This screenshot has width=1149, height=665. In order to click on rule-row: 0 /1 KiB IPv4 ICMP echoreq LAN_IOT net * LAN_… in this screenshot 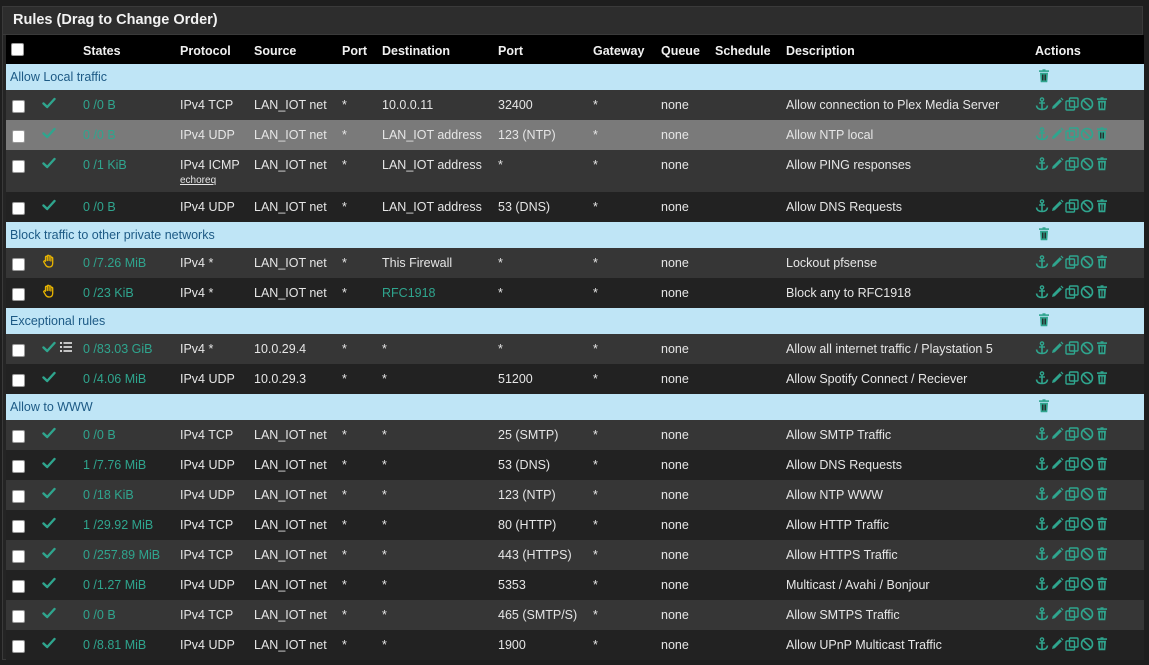, I will do `click(575, 171)`.